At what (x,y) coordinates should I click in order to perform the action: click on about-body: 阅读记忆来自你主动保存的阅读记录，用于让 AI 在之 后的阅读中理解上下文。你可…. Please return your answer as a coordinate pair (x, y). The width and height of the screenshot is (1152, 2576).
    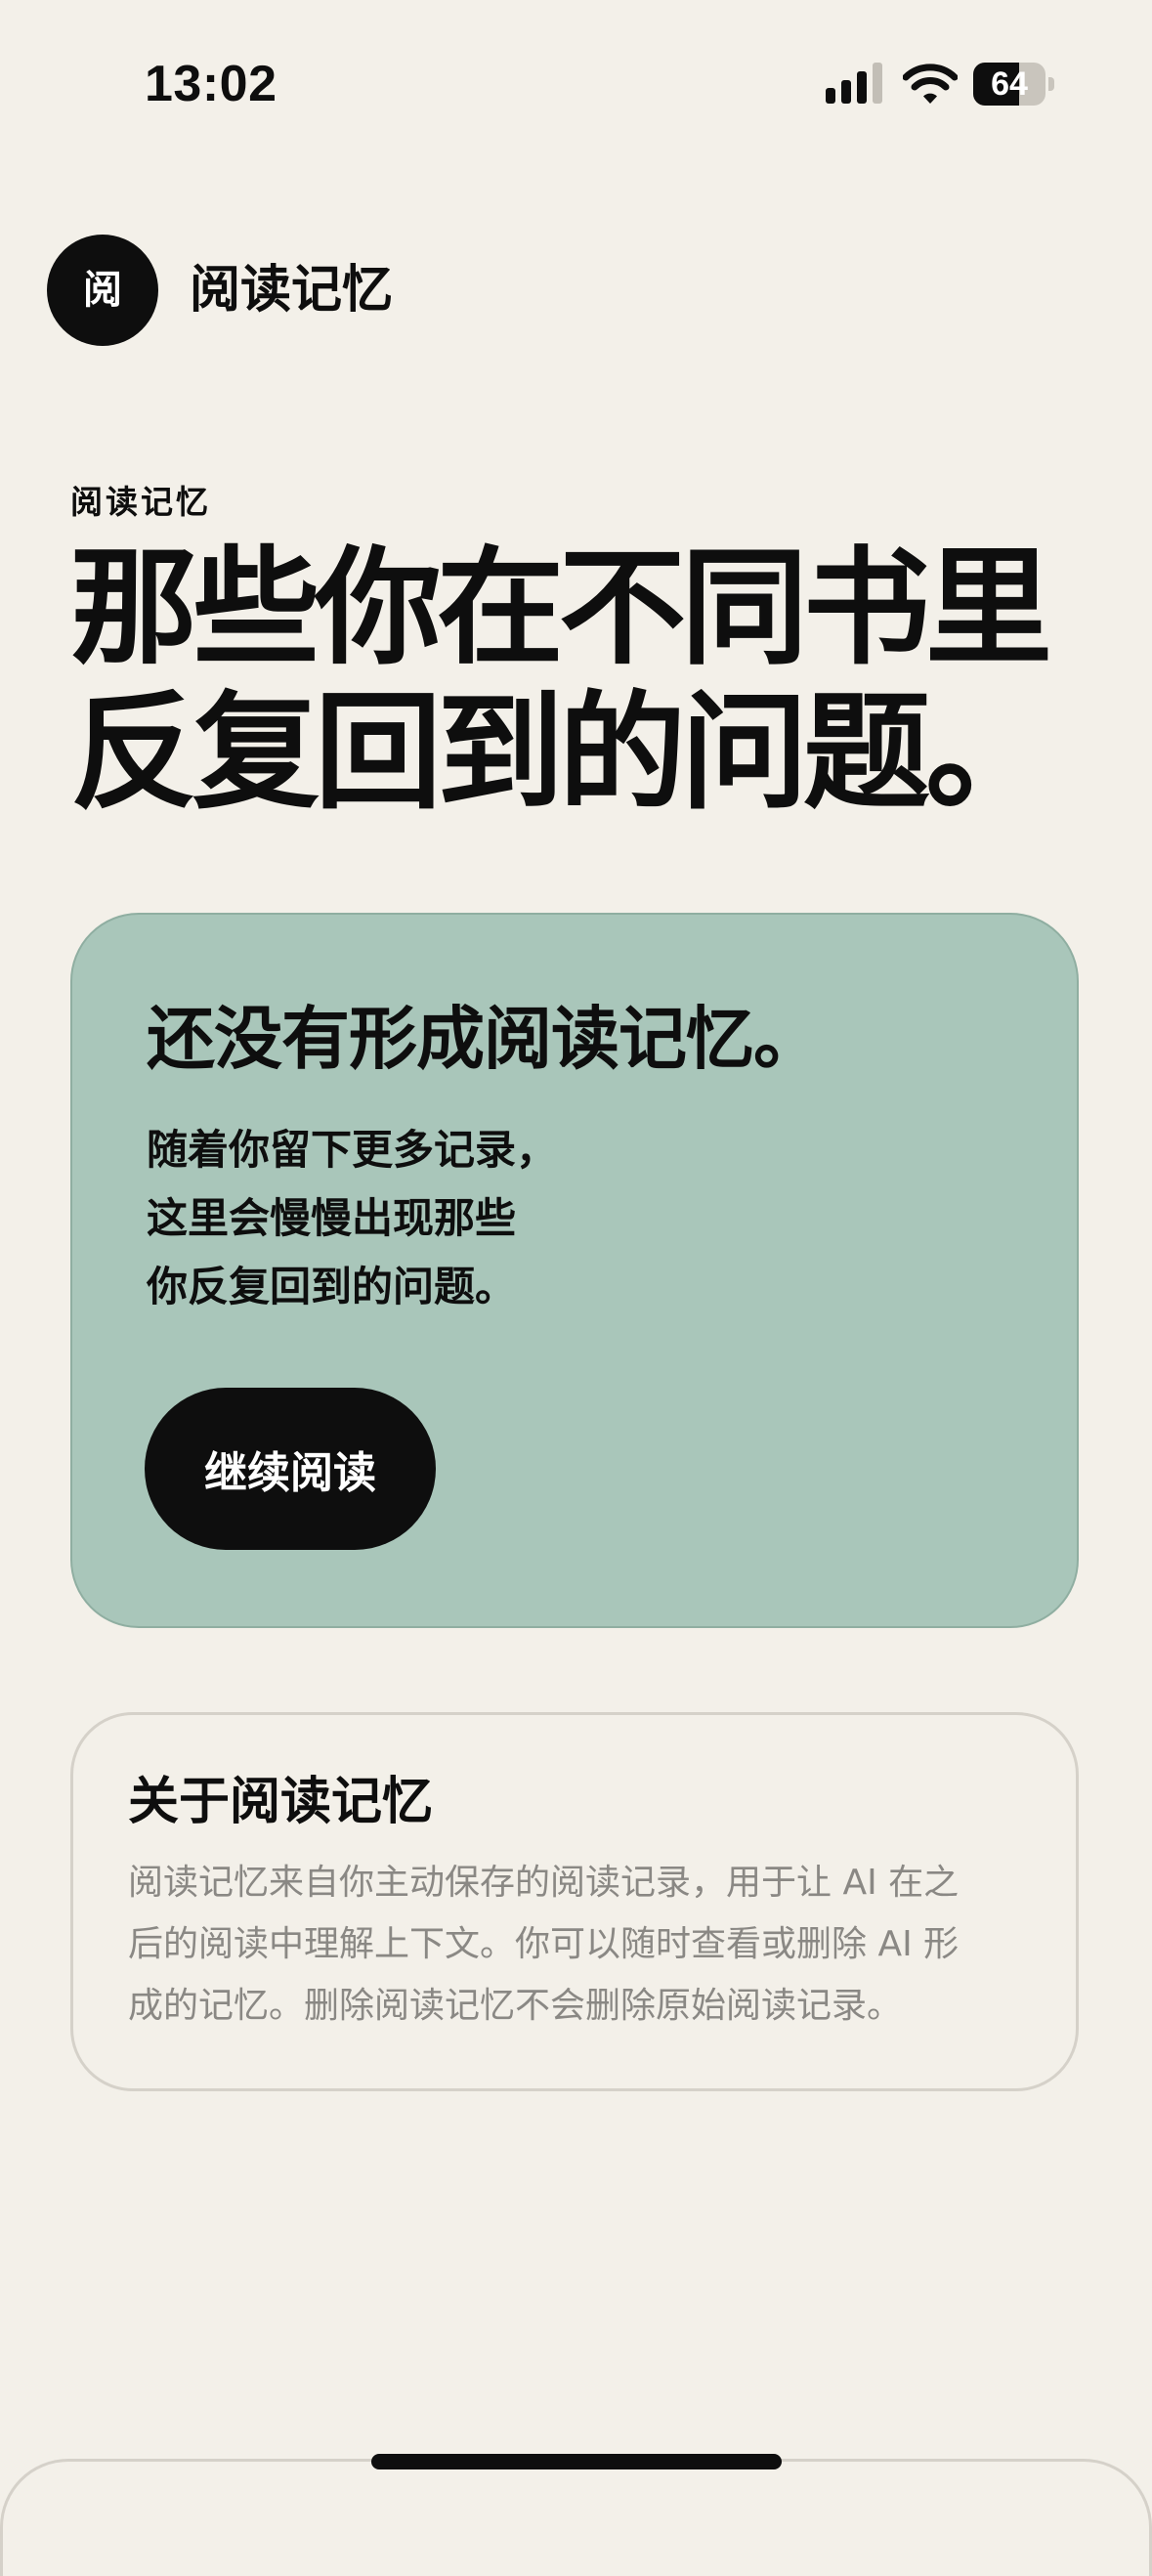
    Looking at the image, I should click on (577, 1945).